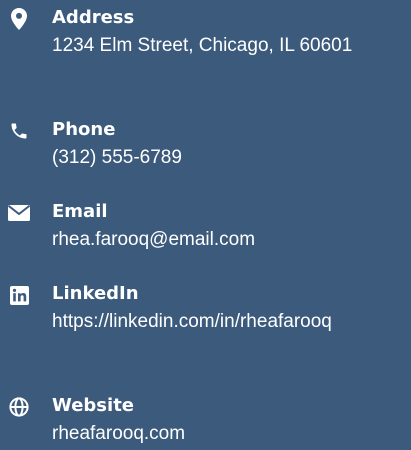  Describe the element at coordinates (154, 239) in the screenshot. I see `email-value: rhea.farooq@email.com` at that location.